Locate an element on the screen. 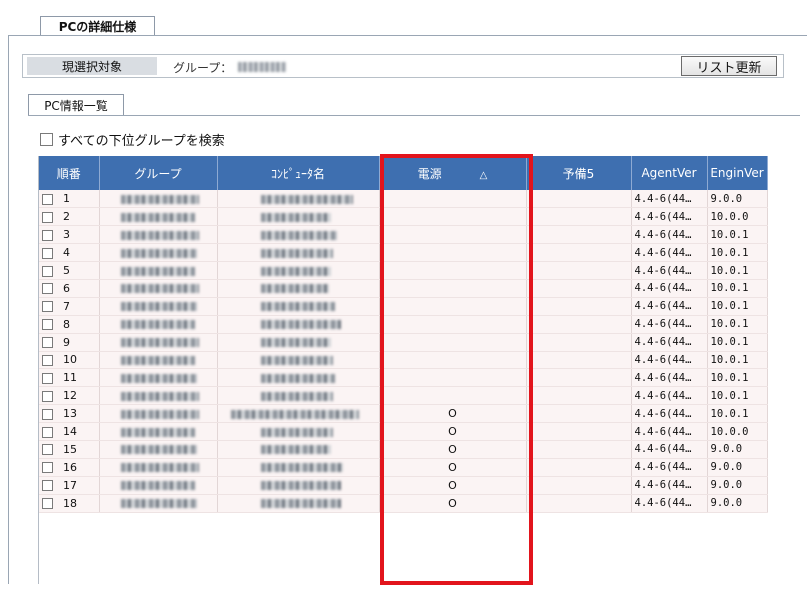 This screenshot has width=807, height=593. current-selection-label: 現選択対象 is located at coordinates (92, 66).